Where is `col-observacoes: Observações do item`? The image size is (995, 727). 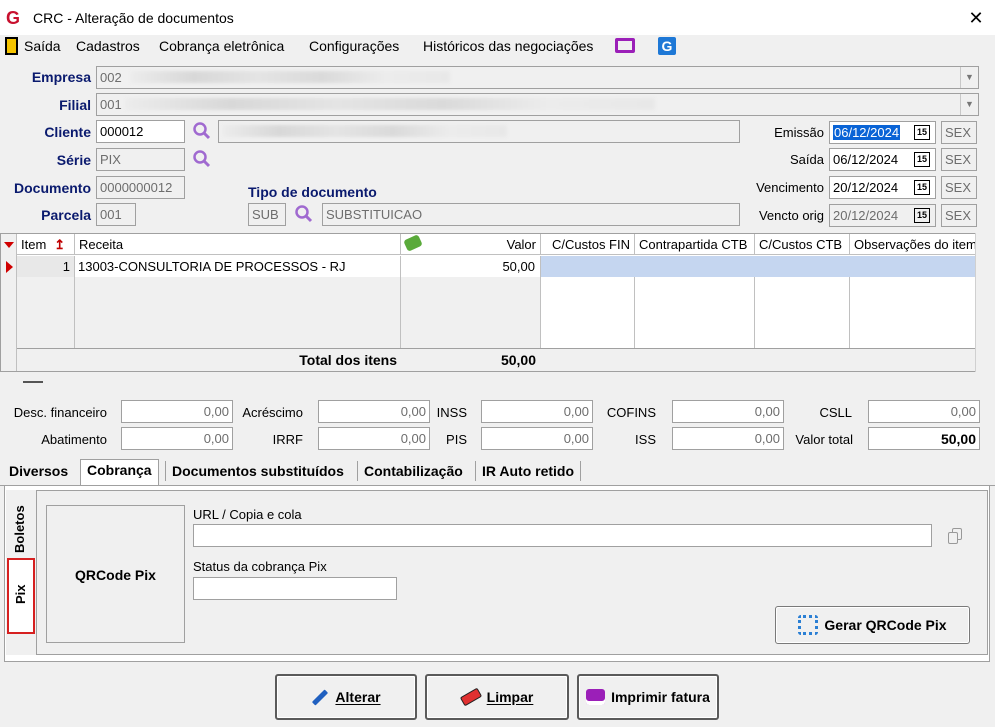
col-observacoes: Observações do item is located at coordinates (912, 244).